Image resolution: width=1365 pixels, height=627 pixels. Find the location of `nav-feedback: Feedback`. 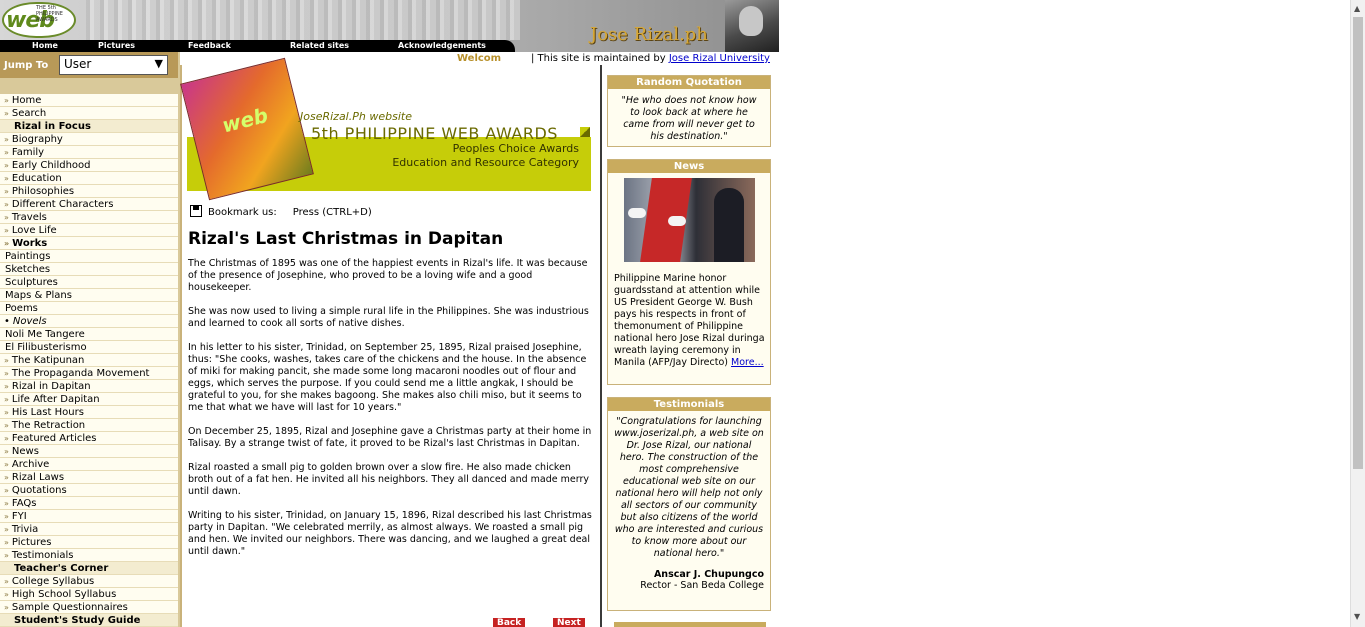

nav-feedback: Feedback is located at coordinates (209, 45).